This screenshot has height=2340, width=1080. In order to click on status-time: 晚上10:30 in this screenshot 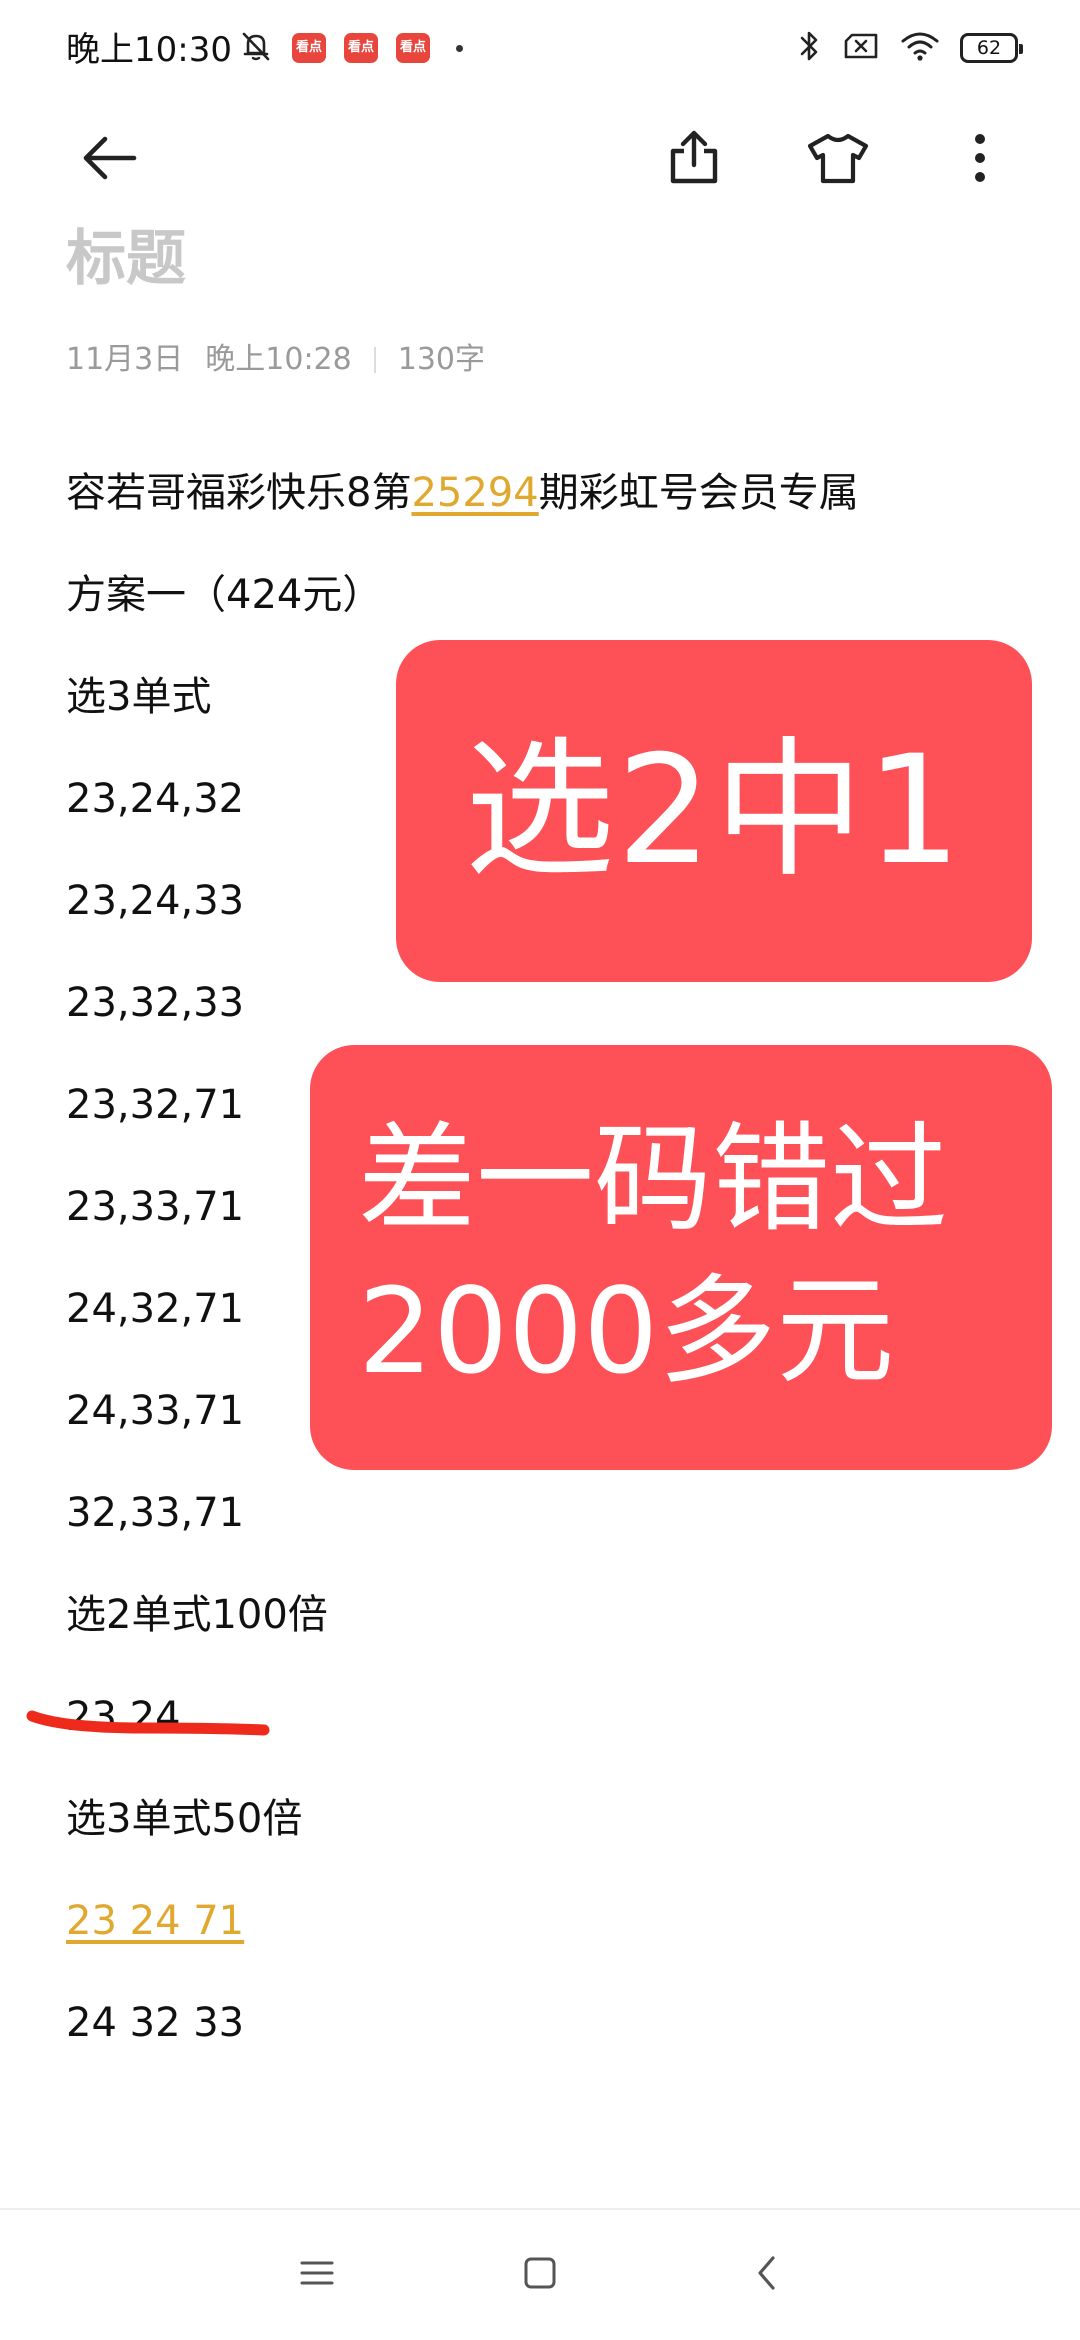, I will do `click(149, 50)`.